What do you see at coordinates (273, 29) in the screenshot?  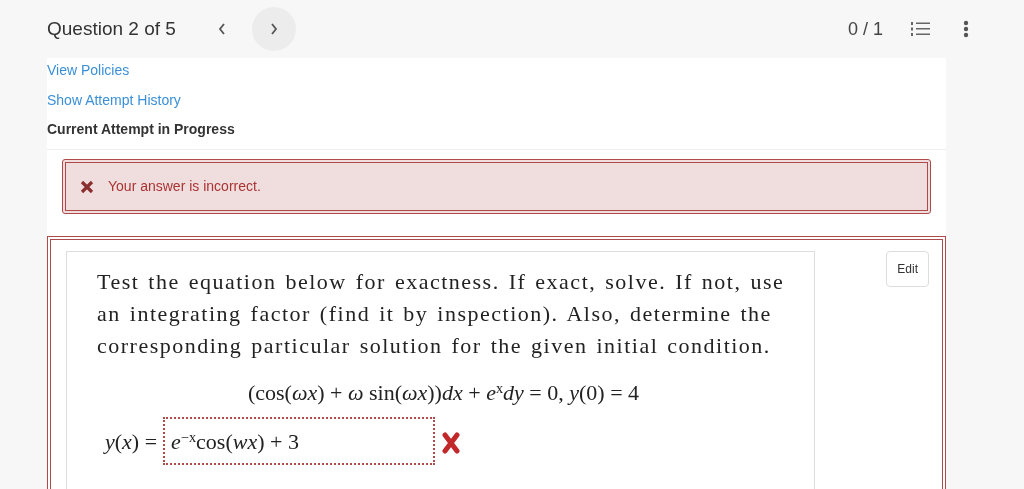 I see `chevron-right-icon` at bounding box center [273, 29].